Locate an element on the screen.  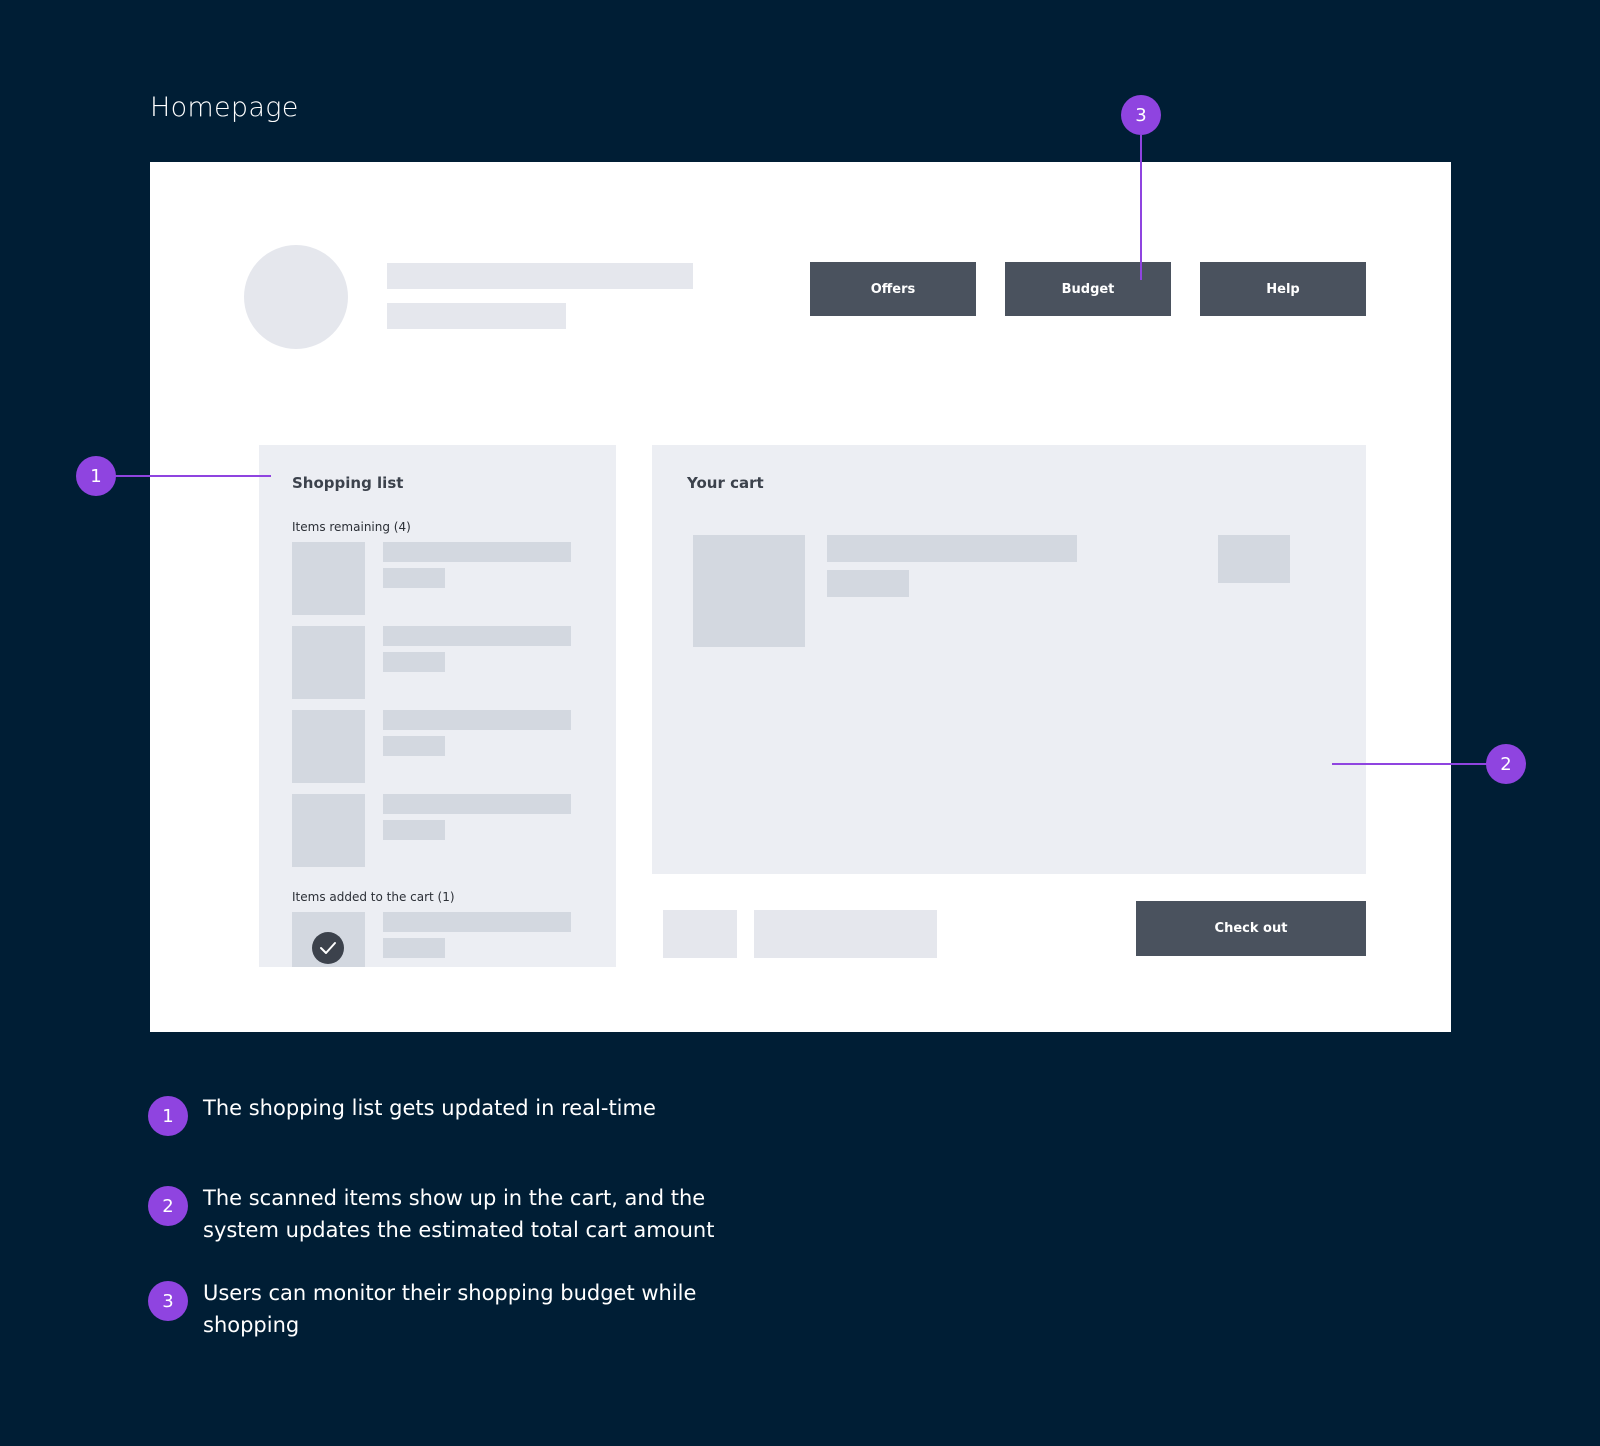
items-remaining-label: Items remaining (4) is located at coordinates (351, 527).